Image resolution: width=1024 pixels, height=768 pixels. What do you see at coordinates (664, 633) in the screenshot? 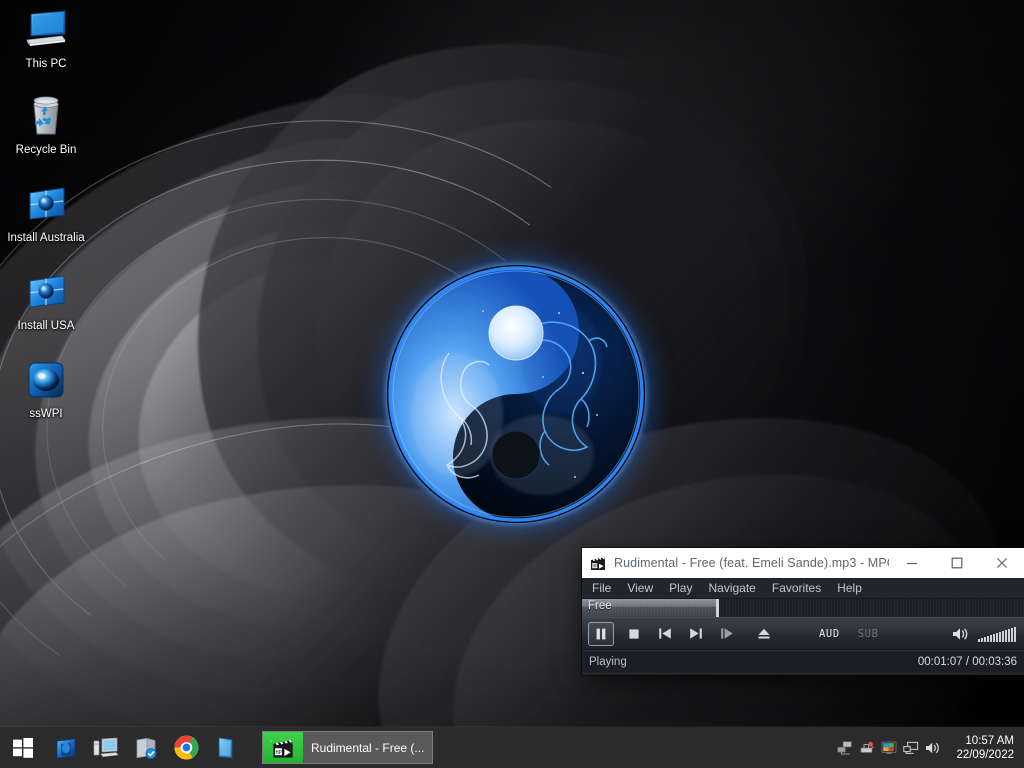
I see `previous-button` at bounding box center [664, 633].